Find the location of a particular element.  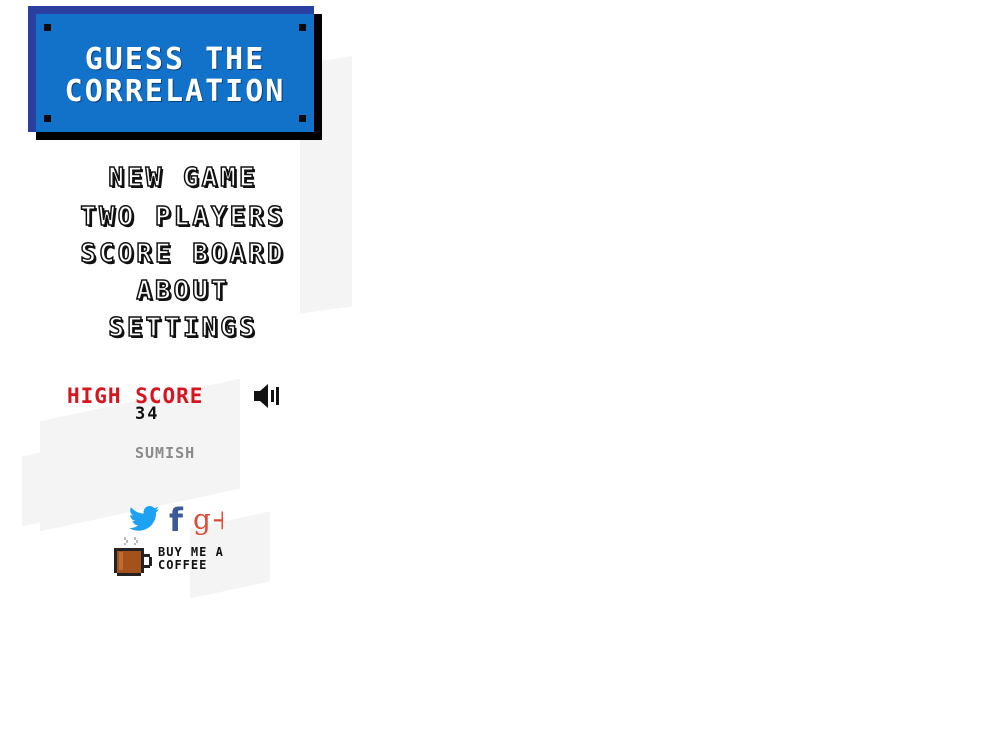

speaker-icon is located at coordinates (267, 396).